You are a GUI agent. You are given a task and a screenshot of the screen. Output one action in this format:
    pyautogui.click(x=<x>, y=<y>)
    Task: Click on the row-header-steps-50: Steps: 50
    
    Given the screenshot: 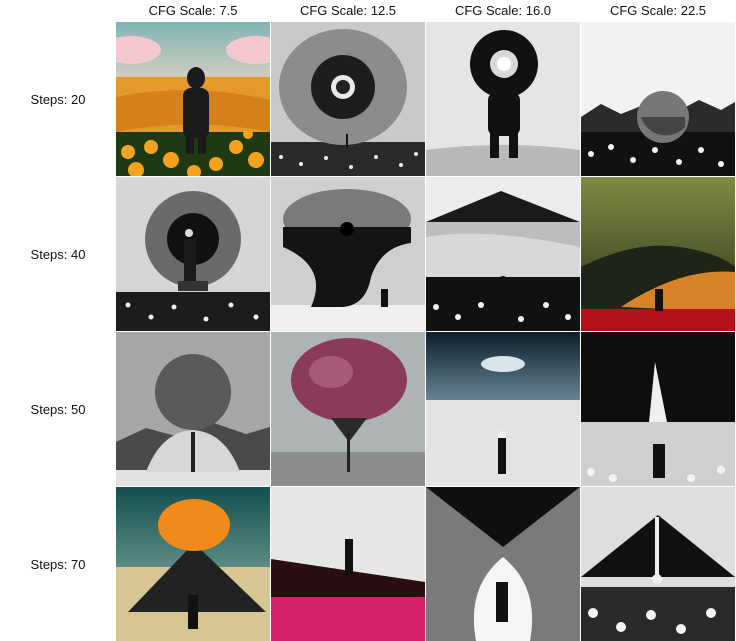 What is the action you would take?
    pyautogui.click(x=58, y=409)
    